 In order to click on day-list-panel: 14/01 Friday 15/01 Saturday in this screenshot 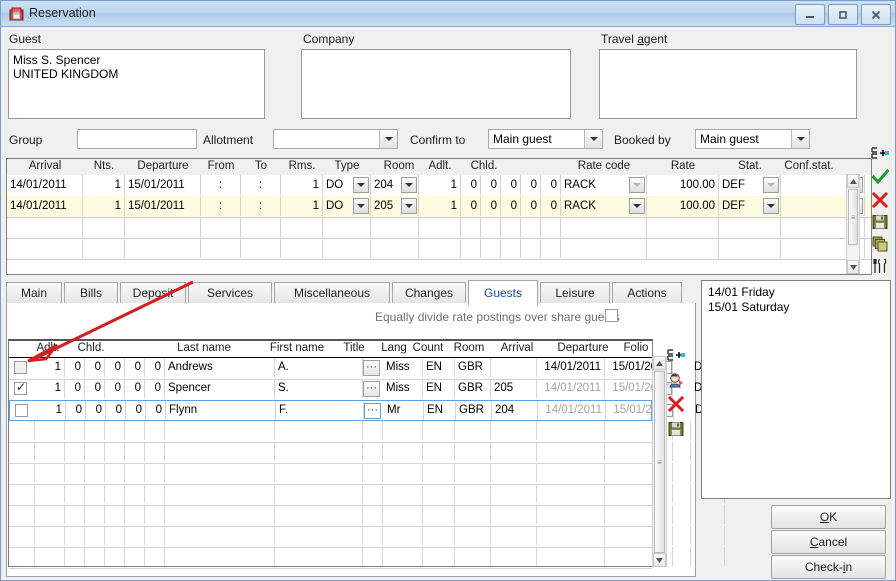, I will do `click(796, 389)`.